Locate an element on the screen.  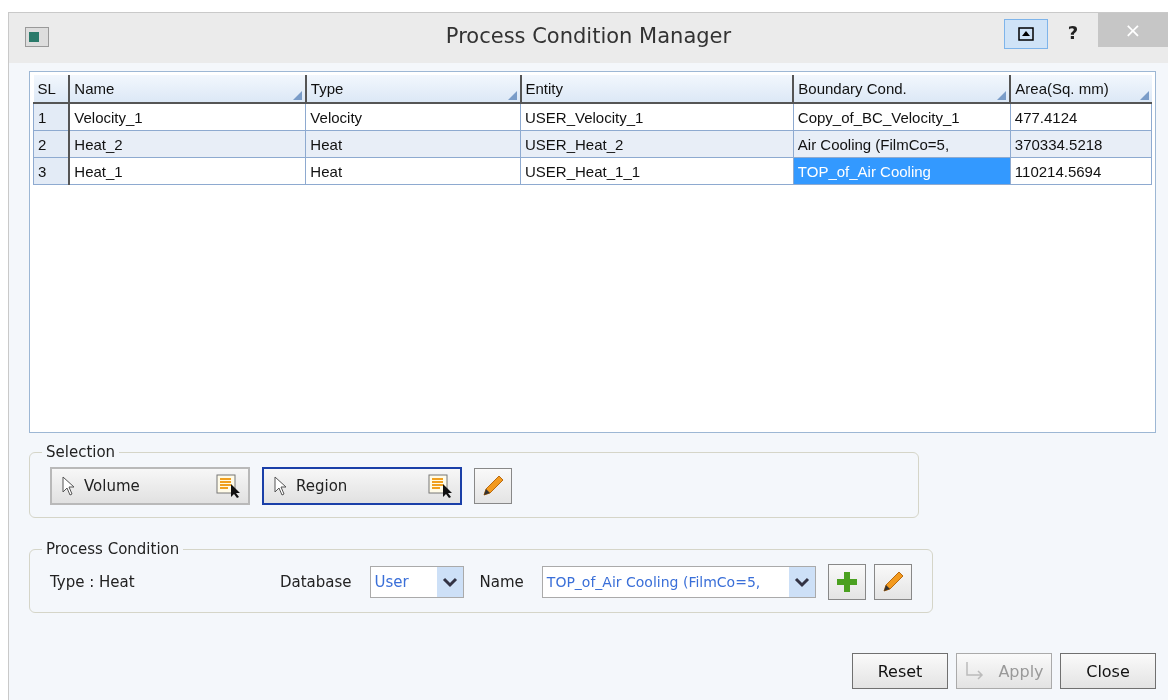
table-cell: 110214.5694 is located at coordinates (1081, 171).